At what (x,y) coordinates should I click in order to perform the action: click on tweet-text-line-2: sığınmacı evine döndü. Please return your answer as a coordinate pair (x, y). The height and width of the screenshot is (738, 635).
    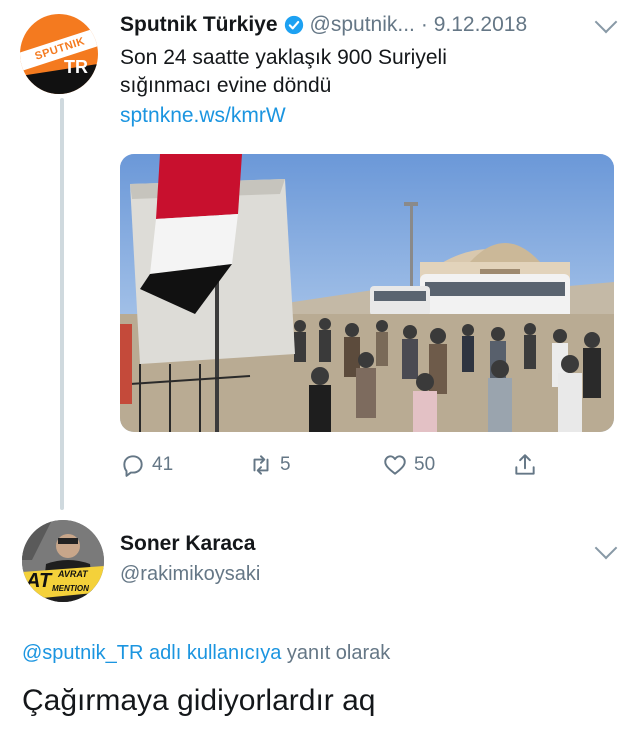
    Looking at the image, I should click on (226, 85).